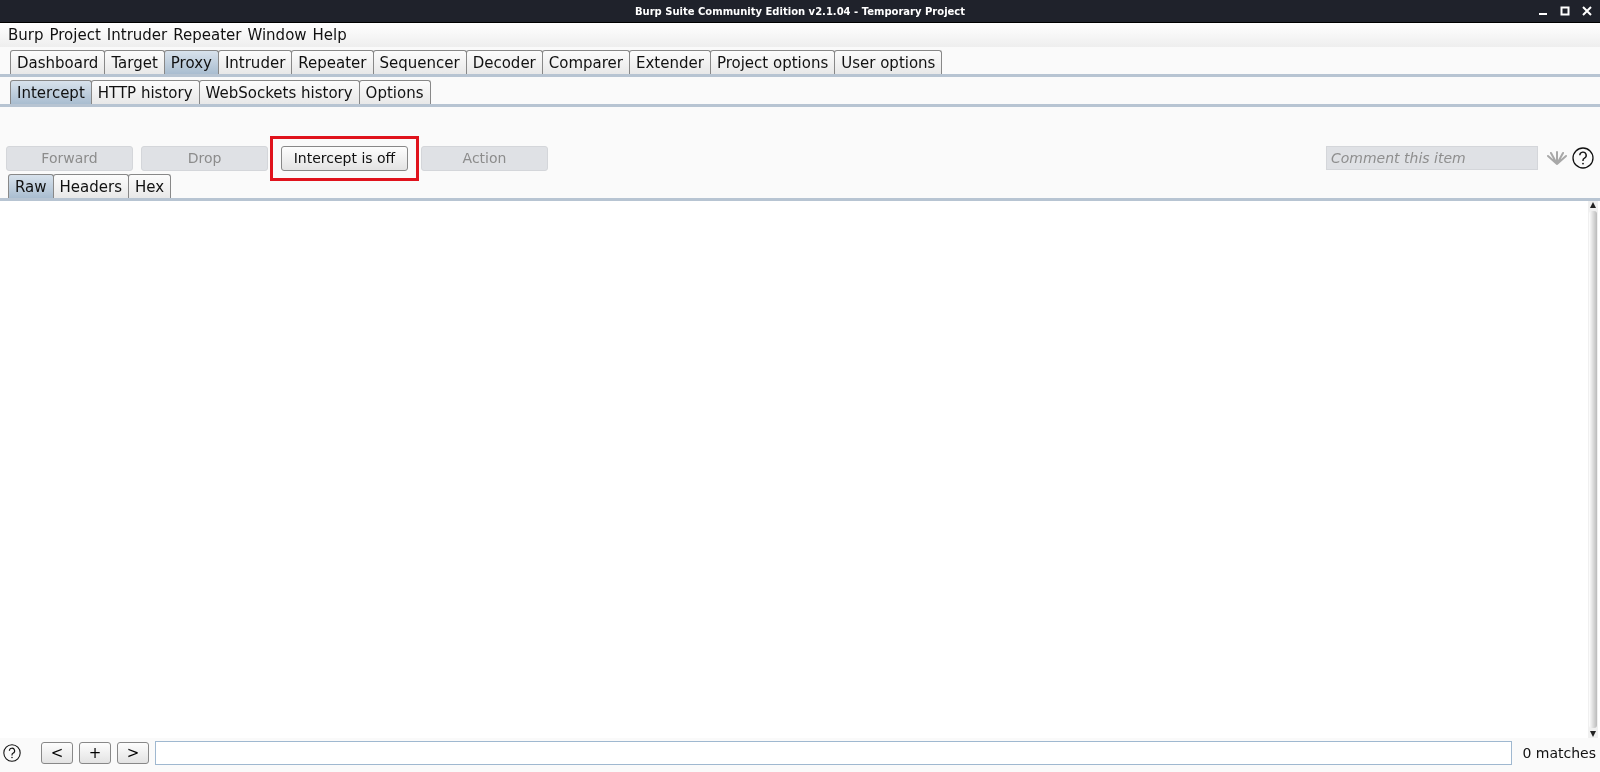  Describe the element at coordinates (419, 62) in the screenshot. I see `main-tab: Sequencer` at that location.